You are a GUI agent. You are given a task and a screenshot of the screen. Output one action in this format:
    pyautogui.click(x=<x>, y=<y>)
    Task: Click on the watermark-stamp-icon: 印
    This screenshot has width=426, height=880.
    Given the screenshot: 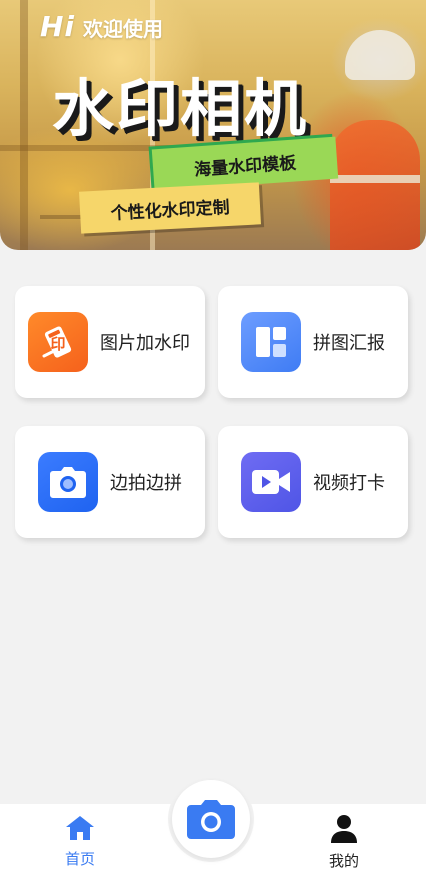 What is the action you would take?
    pyautogui.click(x=58, y=342)
    